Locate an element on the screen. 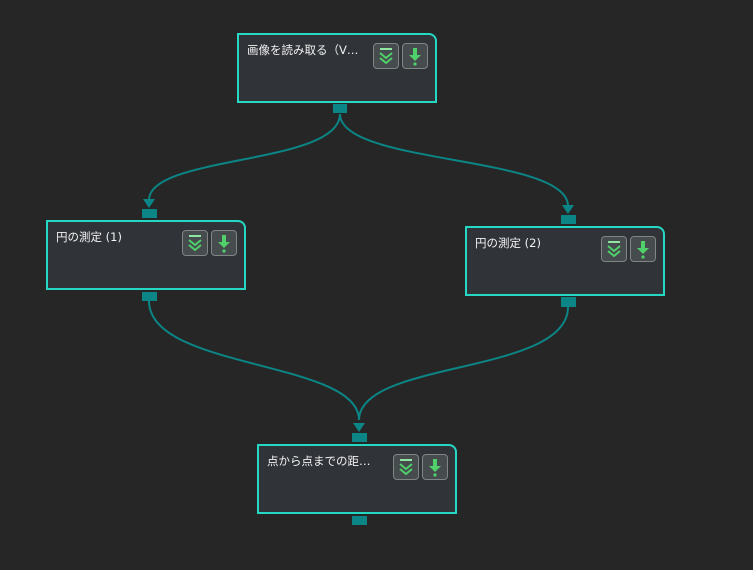 This screenshot has width=753, height=570. node-circle-measure-1: 円の測定 (1) is located at coordinates (146, 255).